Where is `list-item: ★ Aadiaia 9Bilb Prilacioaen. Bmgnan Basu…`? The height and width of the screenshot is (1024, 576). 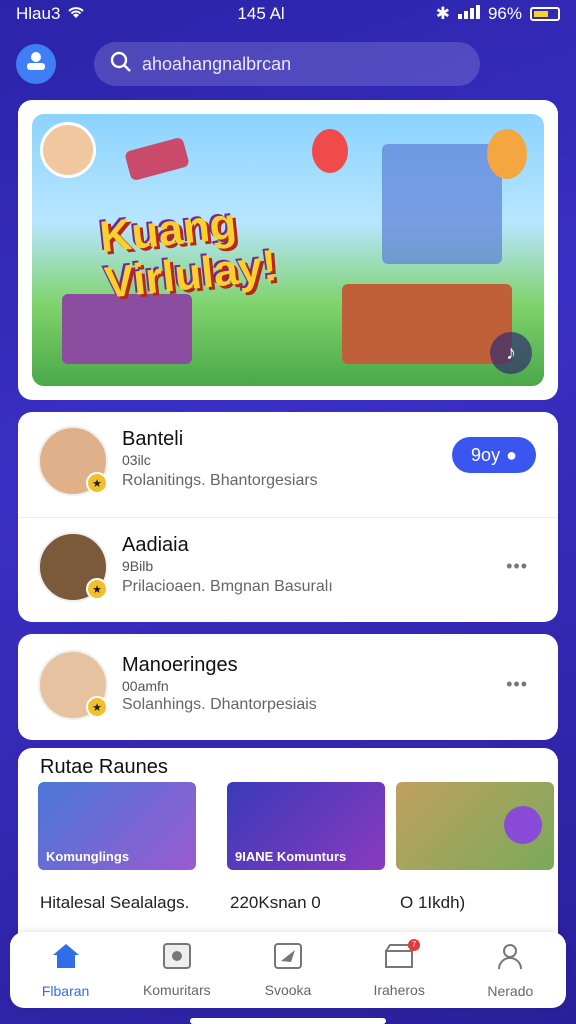
list-item: ★ Aadiaia 9Bilb Prilacioaen. Bmgnan Basu… is located at coordinates (288, 569).